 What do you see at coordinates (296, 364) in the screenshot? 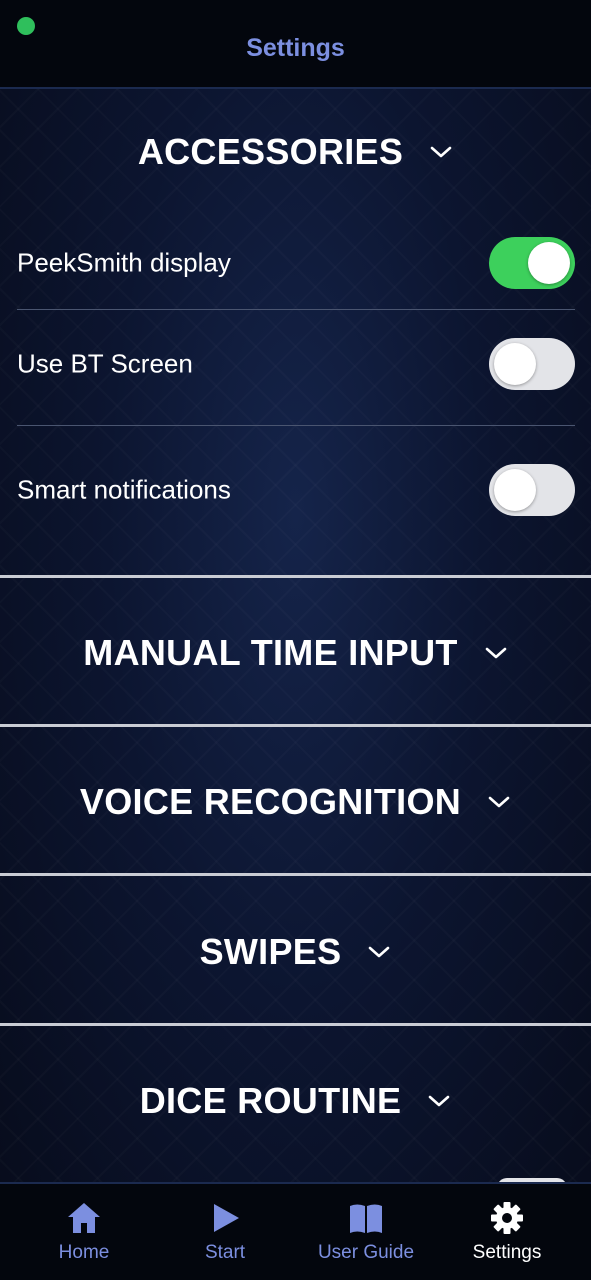
I see `setting-row-bt-screen: Use BT Screen` at bounding box center [296, 364].